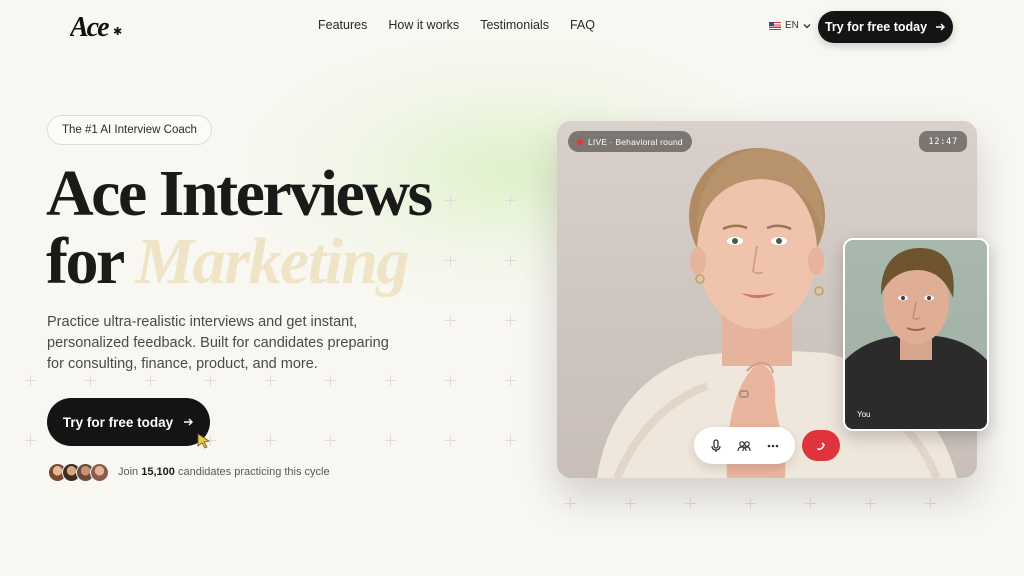  What do you see at coordinates (89, 27) in the screenshot?
I see `logo-text: Ace` at bounding box center [89, 27].